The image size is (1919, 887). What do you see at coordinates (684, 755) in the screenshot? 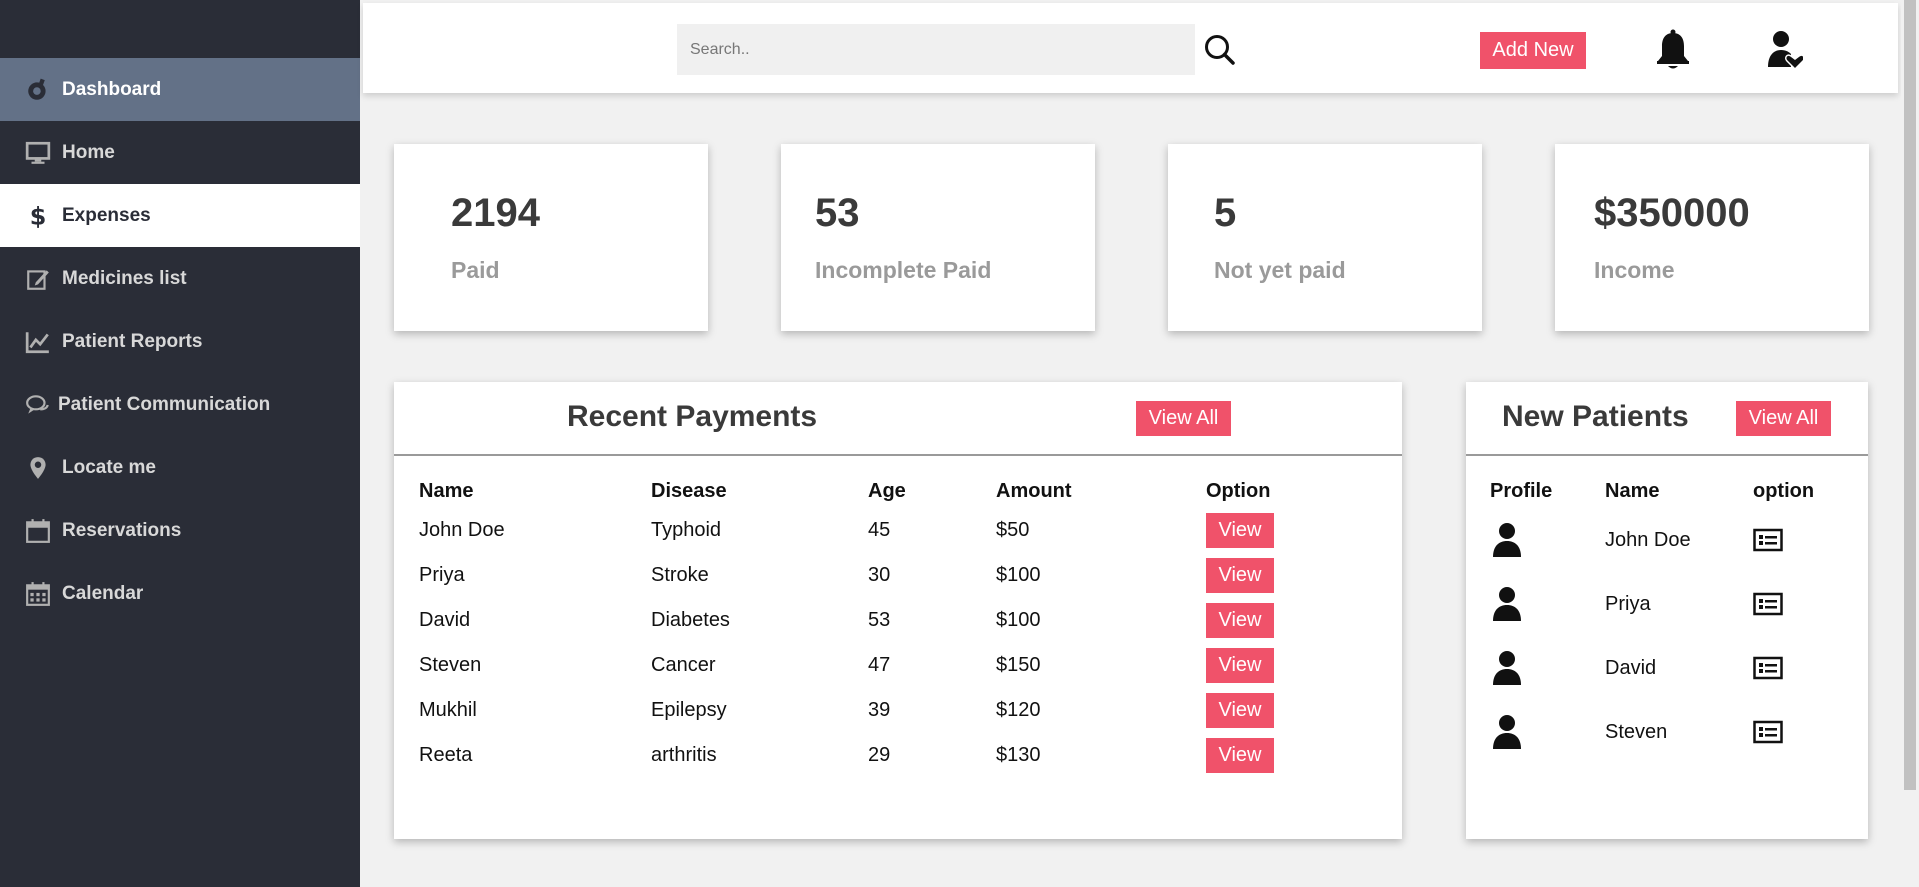
I see `cell-disease: arthritis` at bounding box center [684, 755].